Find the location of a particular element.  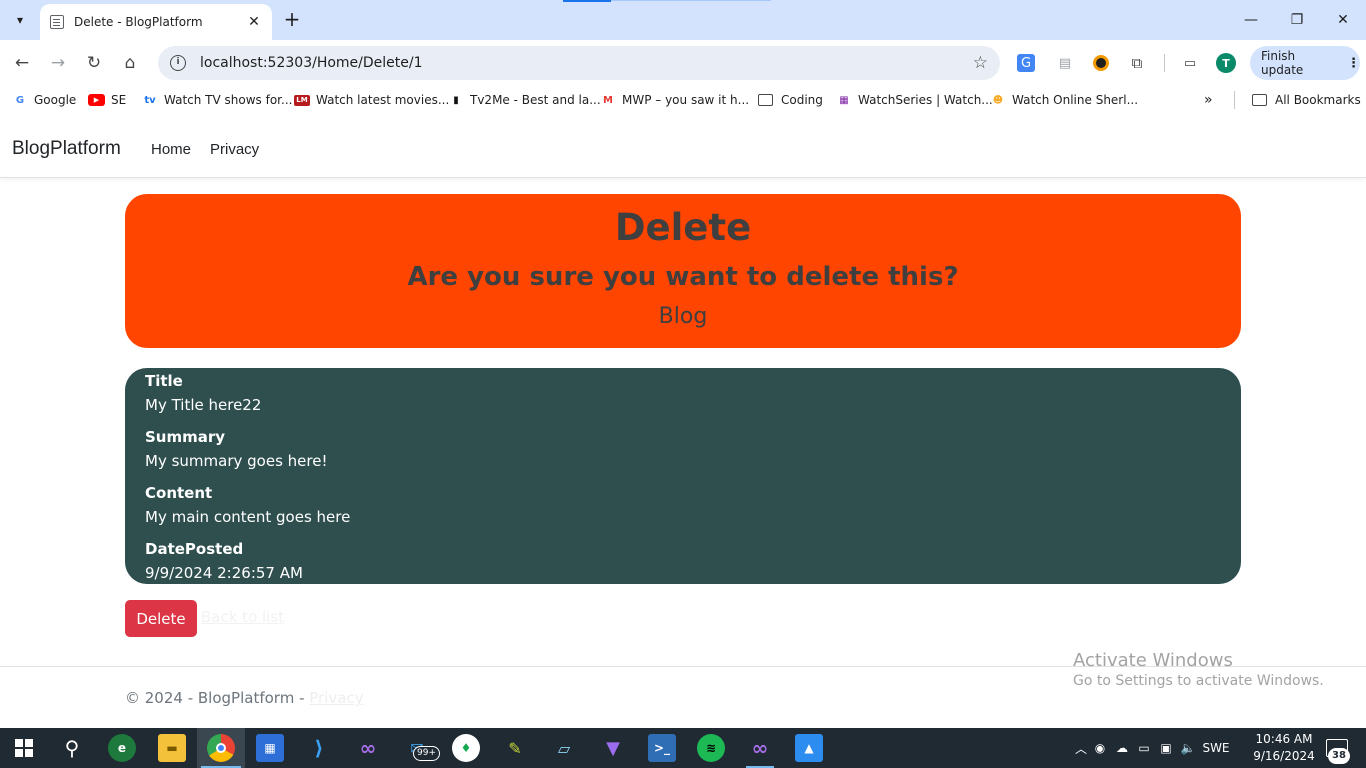

bookmarks-overflow-icon: » is located at coordinates (1208, 100).